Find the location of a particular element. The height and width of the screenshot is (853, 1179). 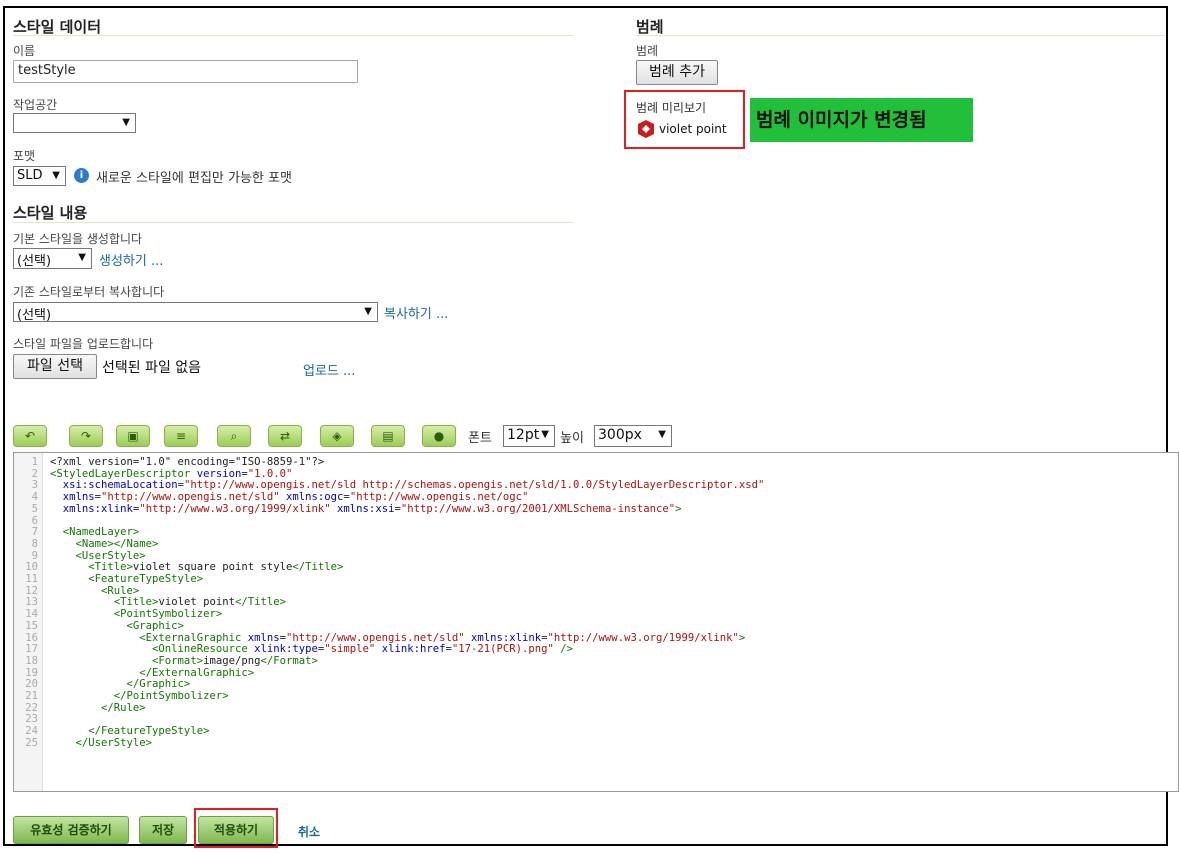

generate-select-value: (선택) is located at coordinates (34, 261).